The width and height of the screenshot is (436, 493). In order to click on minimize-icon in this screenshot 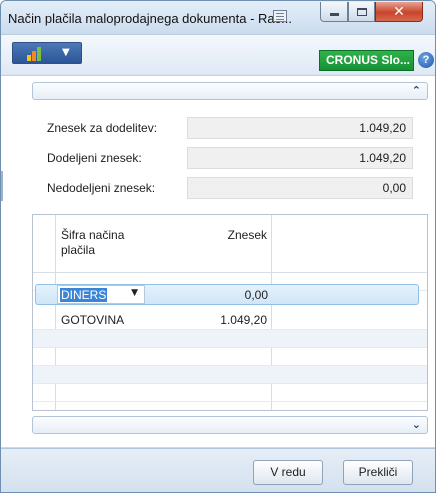, I will do `click(334, 14)`.